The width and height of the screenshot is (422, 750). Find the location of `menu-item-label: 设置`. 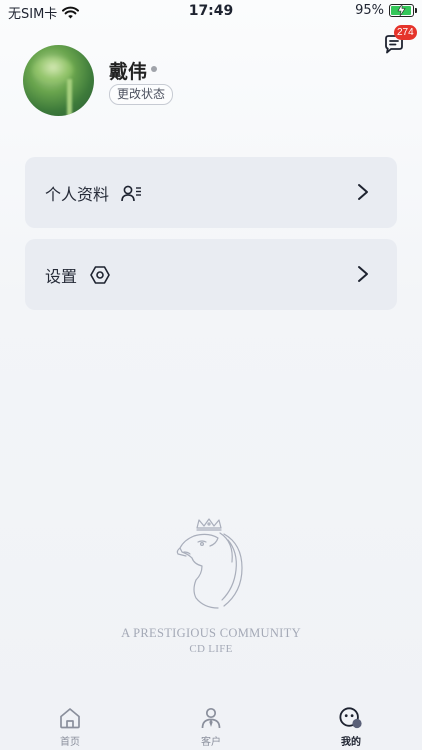

menu-item-label: 设置 is located at coordinates (61, 276).